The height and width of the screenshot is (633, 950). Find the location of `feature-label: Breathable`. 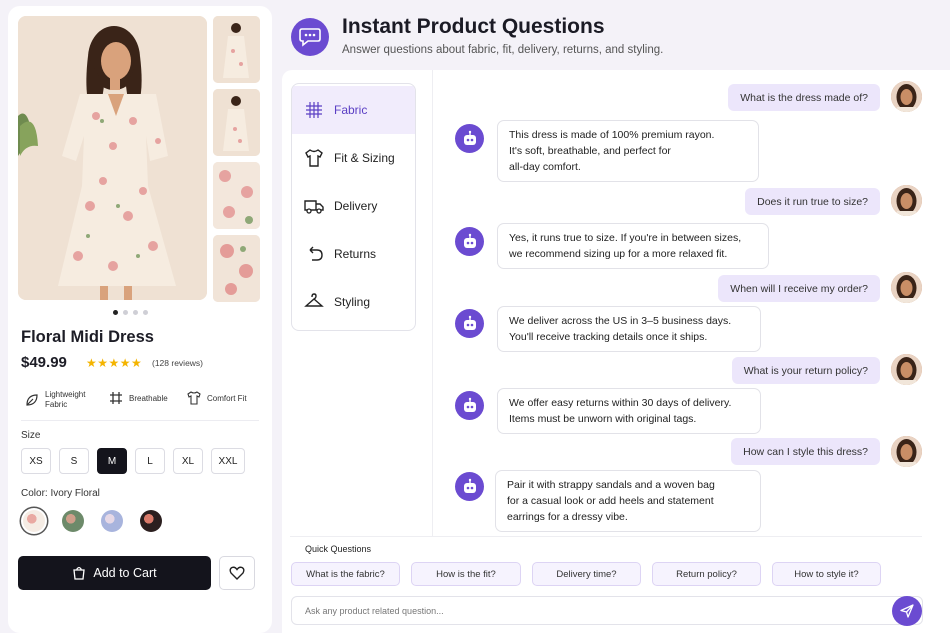

feature-label: Breathable is located at coordinates (148, 398).